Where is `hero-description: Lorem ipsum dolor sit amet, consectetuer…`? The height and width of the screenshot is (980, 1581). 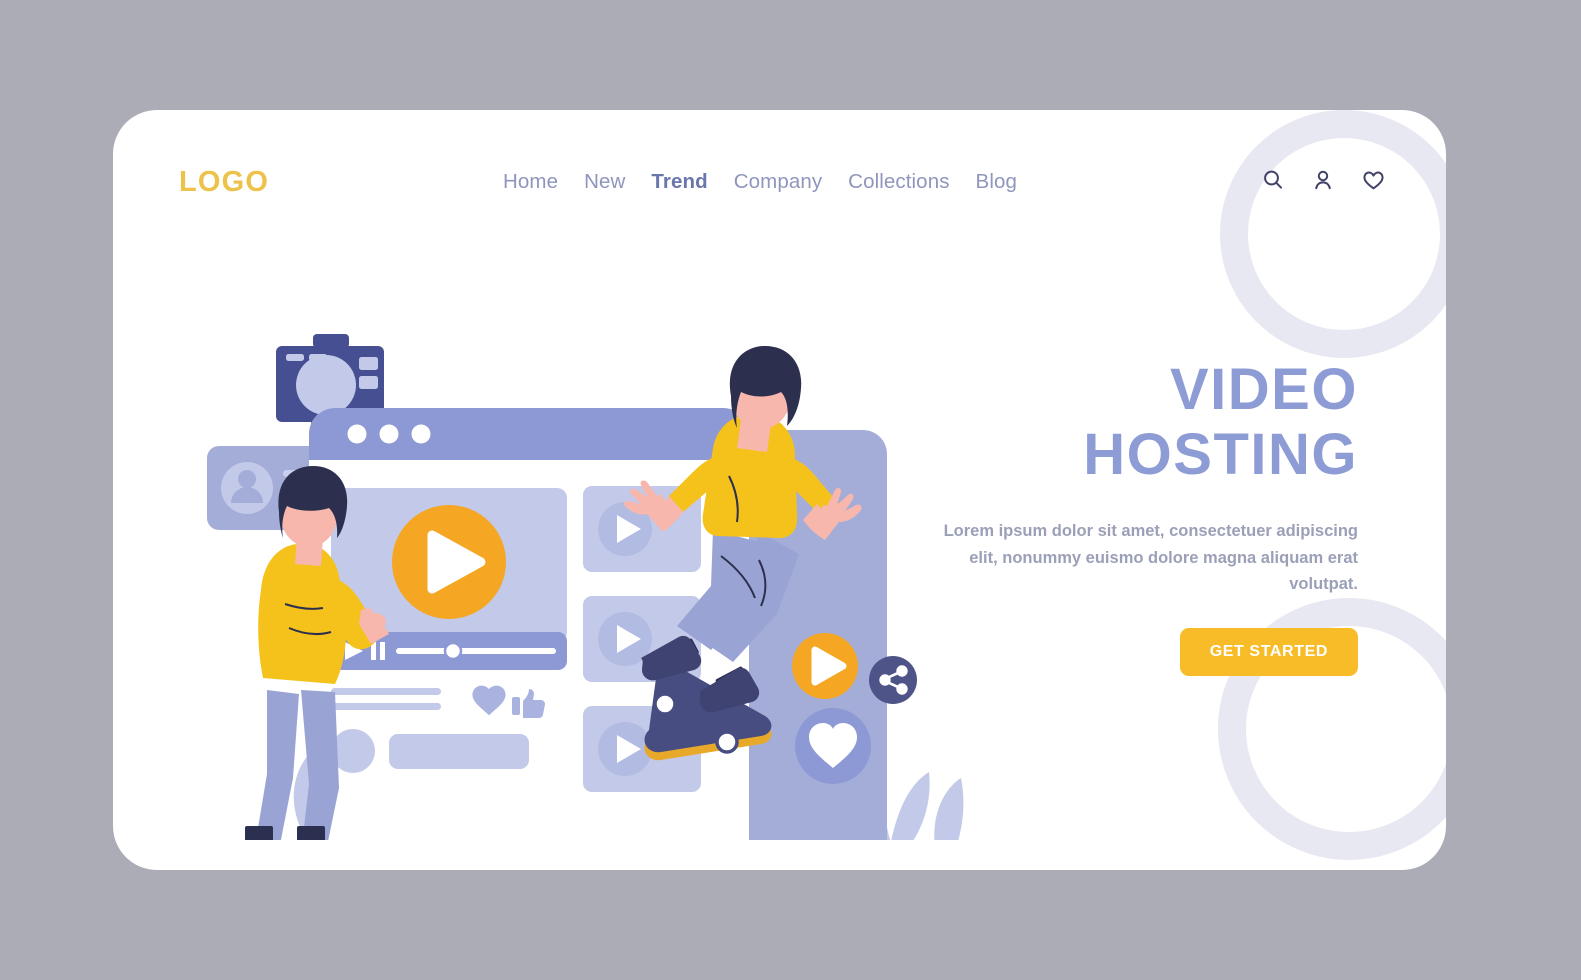
hero-description: Lorem ipsum dolor sit amet, consectetuer… is located at coordinates (1150, 557).